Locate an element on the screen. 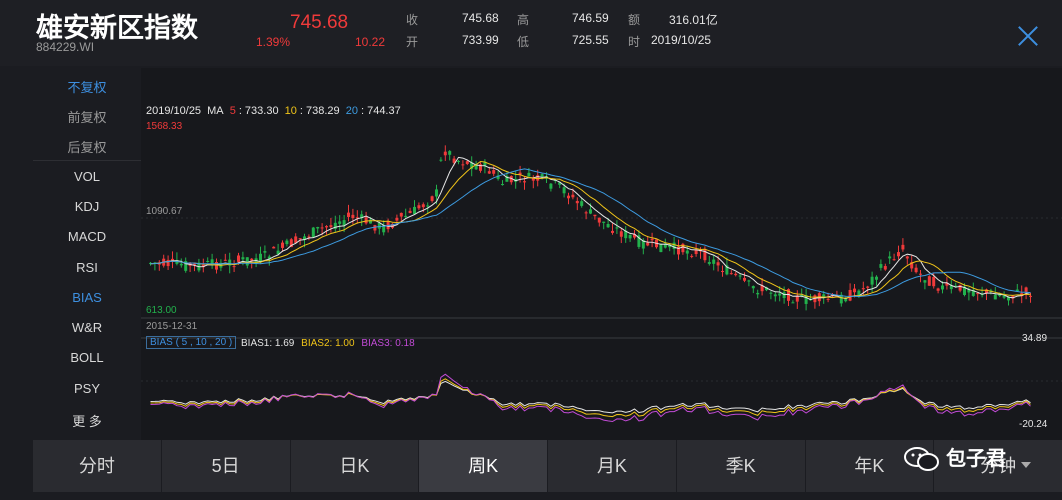  bias-param-box: BIAS ( 5 , 10 , 20 ) is located at coordinates (191, 342).